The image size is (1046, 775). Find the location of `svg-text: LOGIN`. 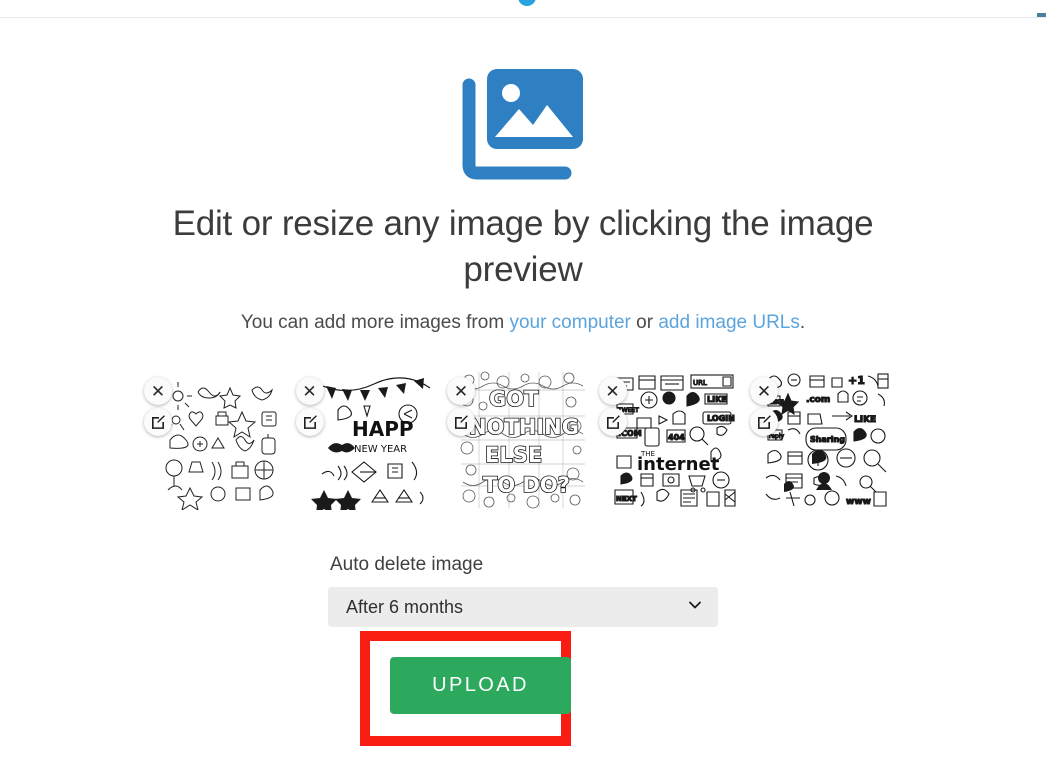

svg-text: LOGIN is located at coordinates (721, 418).